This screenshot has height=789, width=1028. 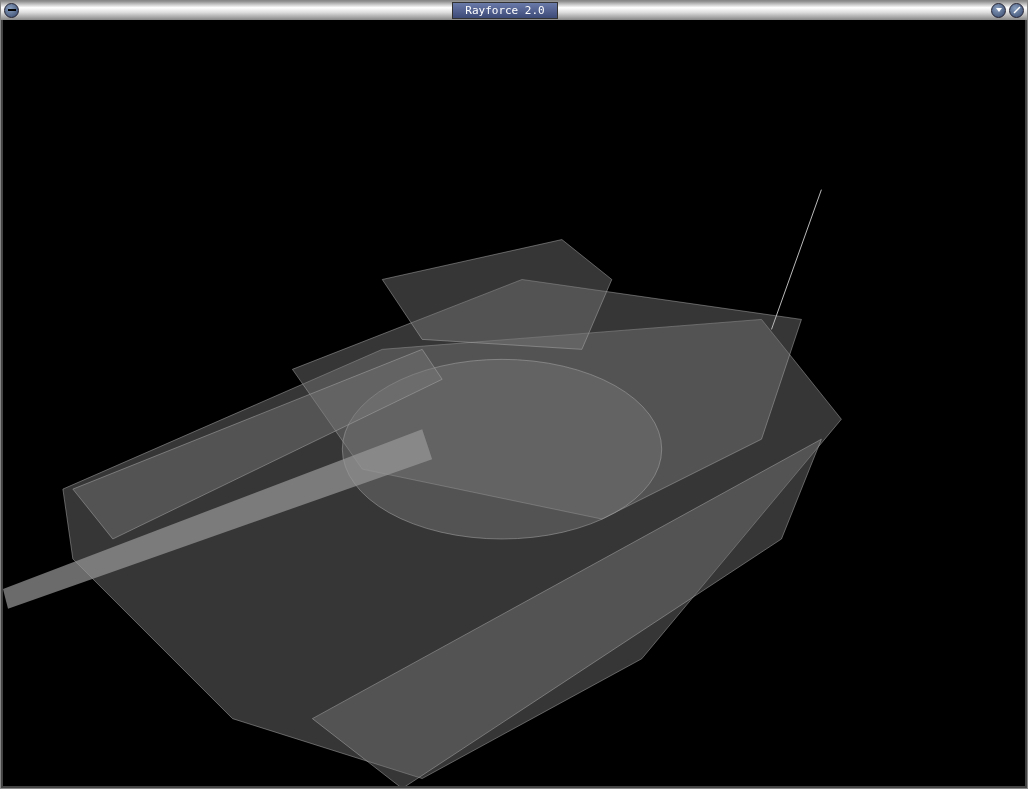 I want to click on minus-icon, so click(x=11, y=10).